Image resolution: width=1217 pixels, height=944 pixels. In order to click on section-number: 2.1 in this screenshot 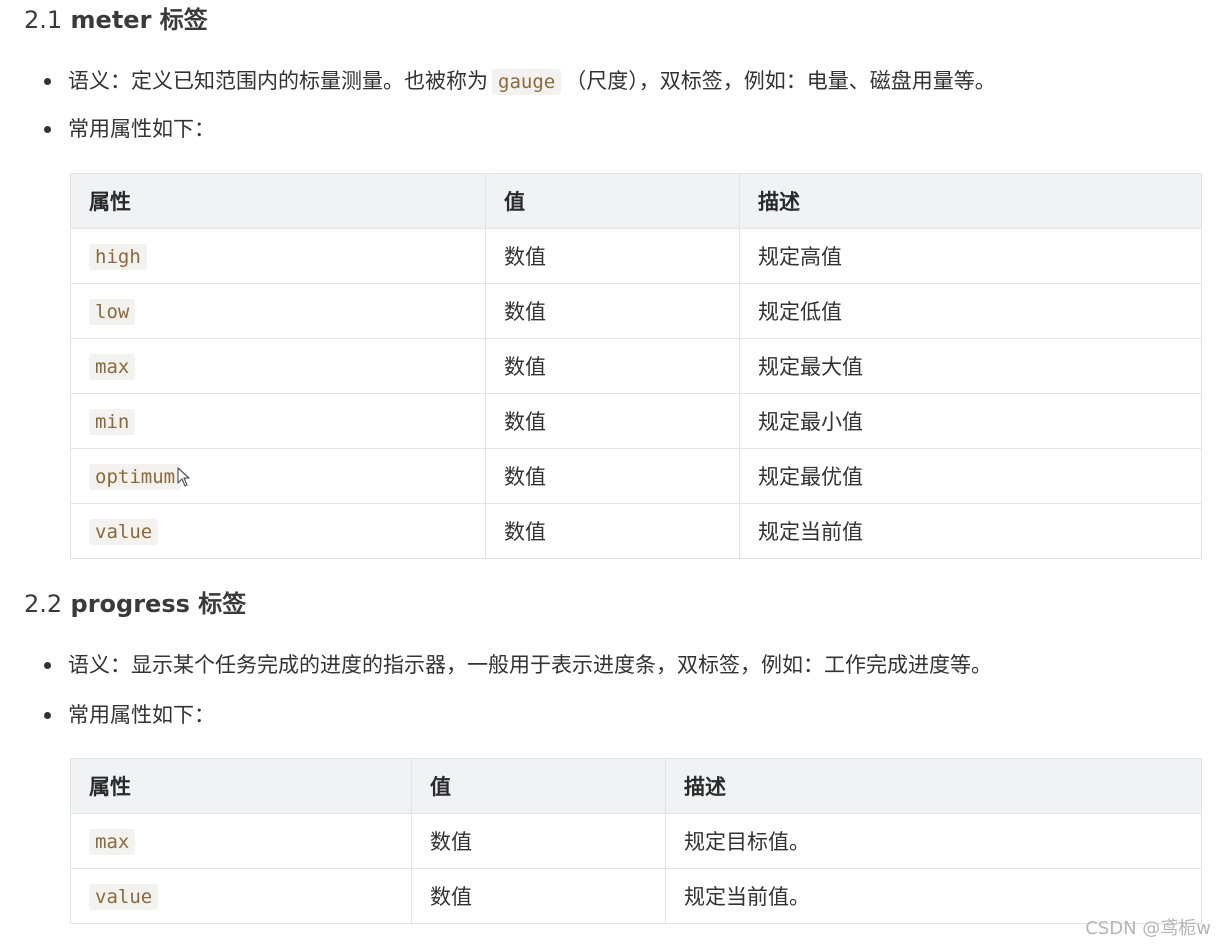, I will do `click(43, 20)`.